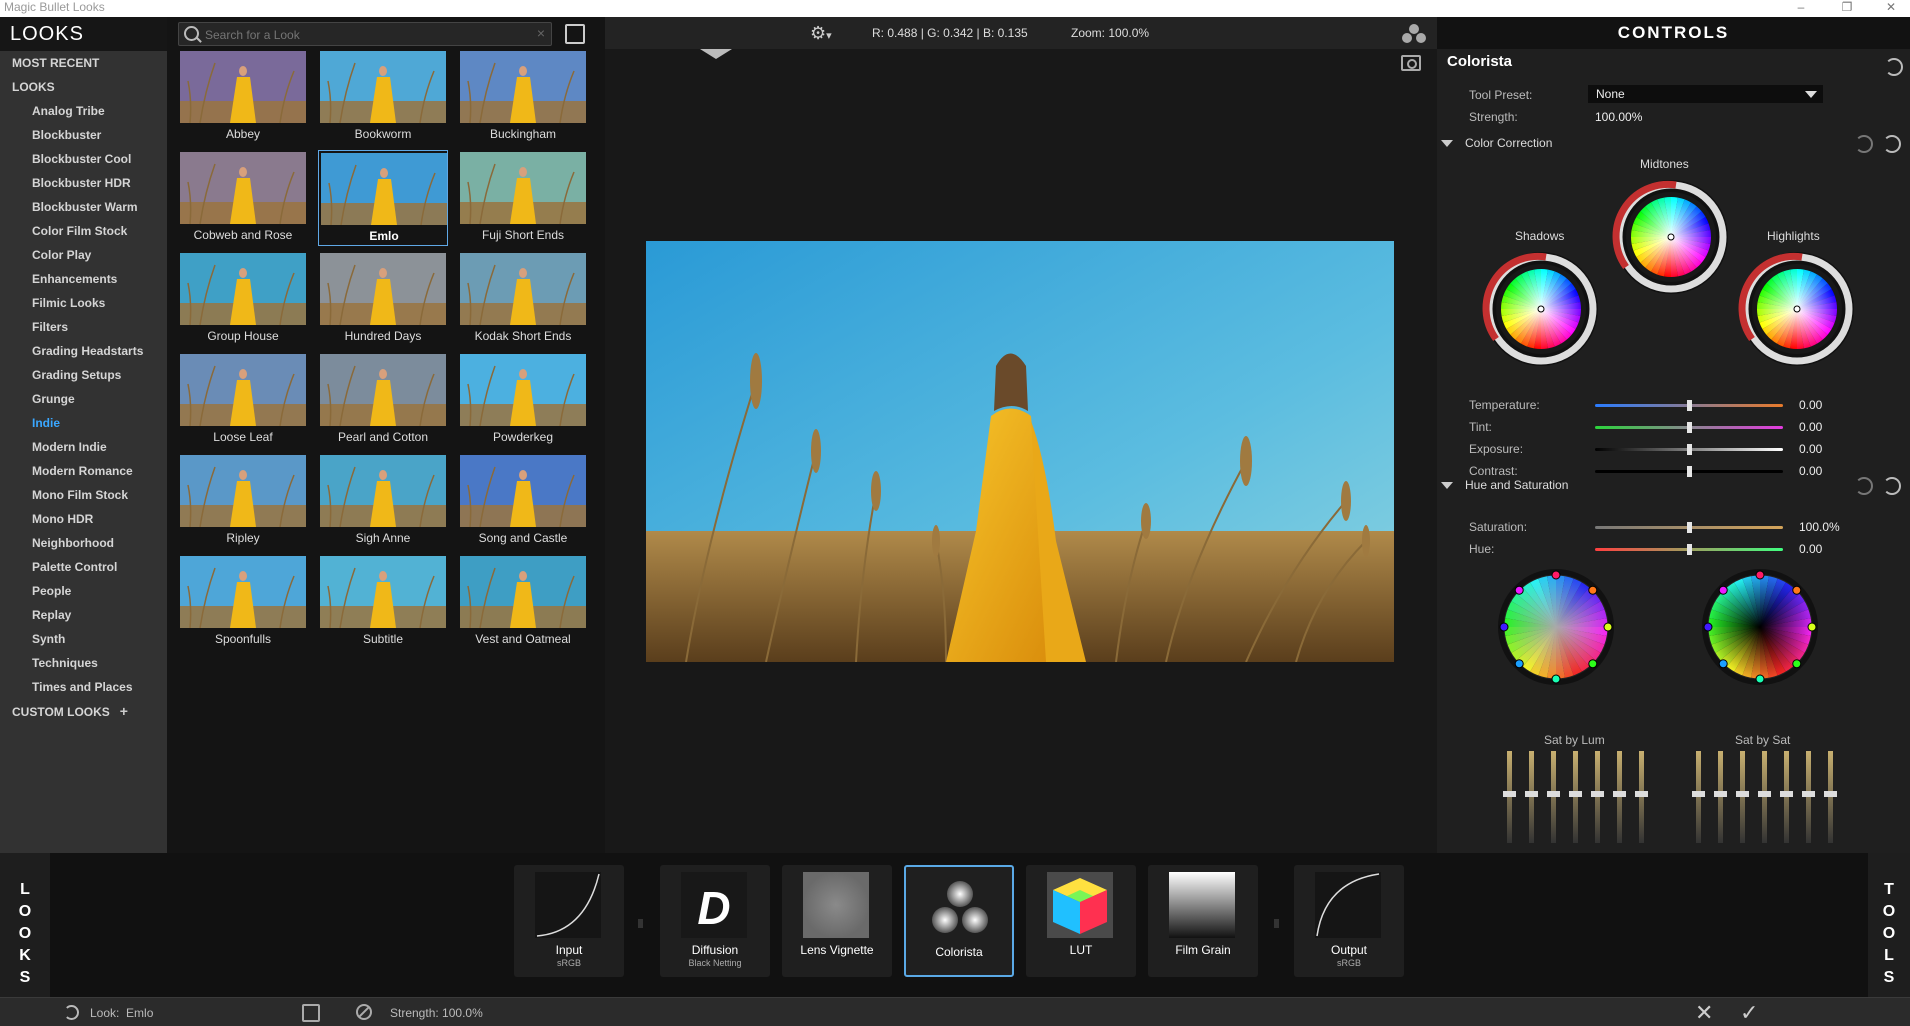  Describe the element at coordinates (523, 299) in the screenshot. I see `look-thumbnail: Kodak Short Ends` at that location.